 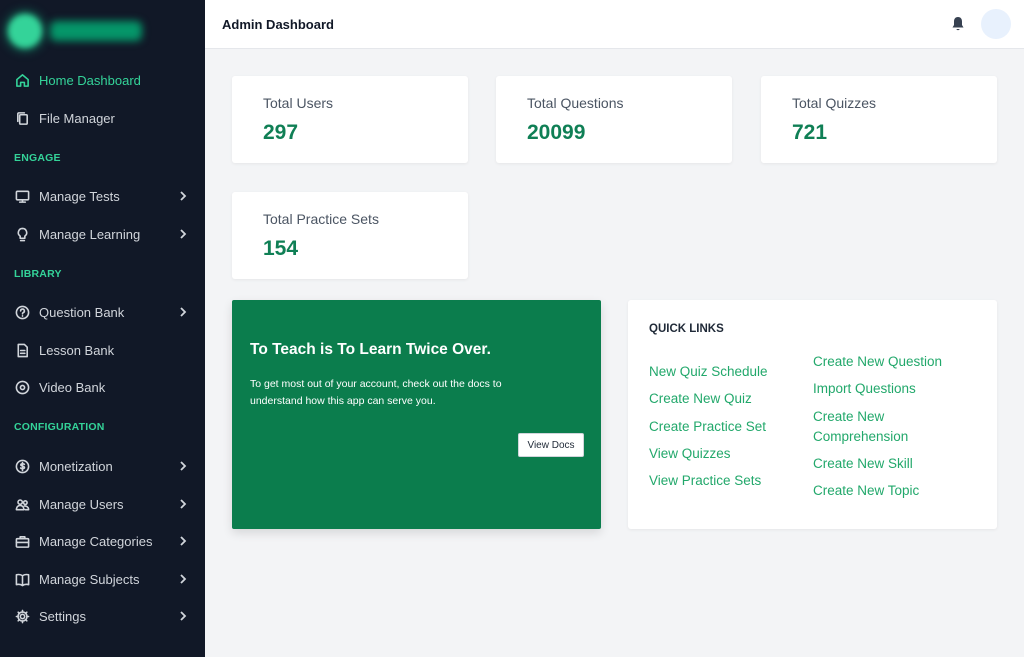 I want to click on quick-link-create-new-topic: Create New Topic, so click(x=866, y=491).